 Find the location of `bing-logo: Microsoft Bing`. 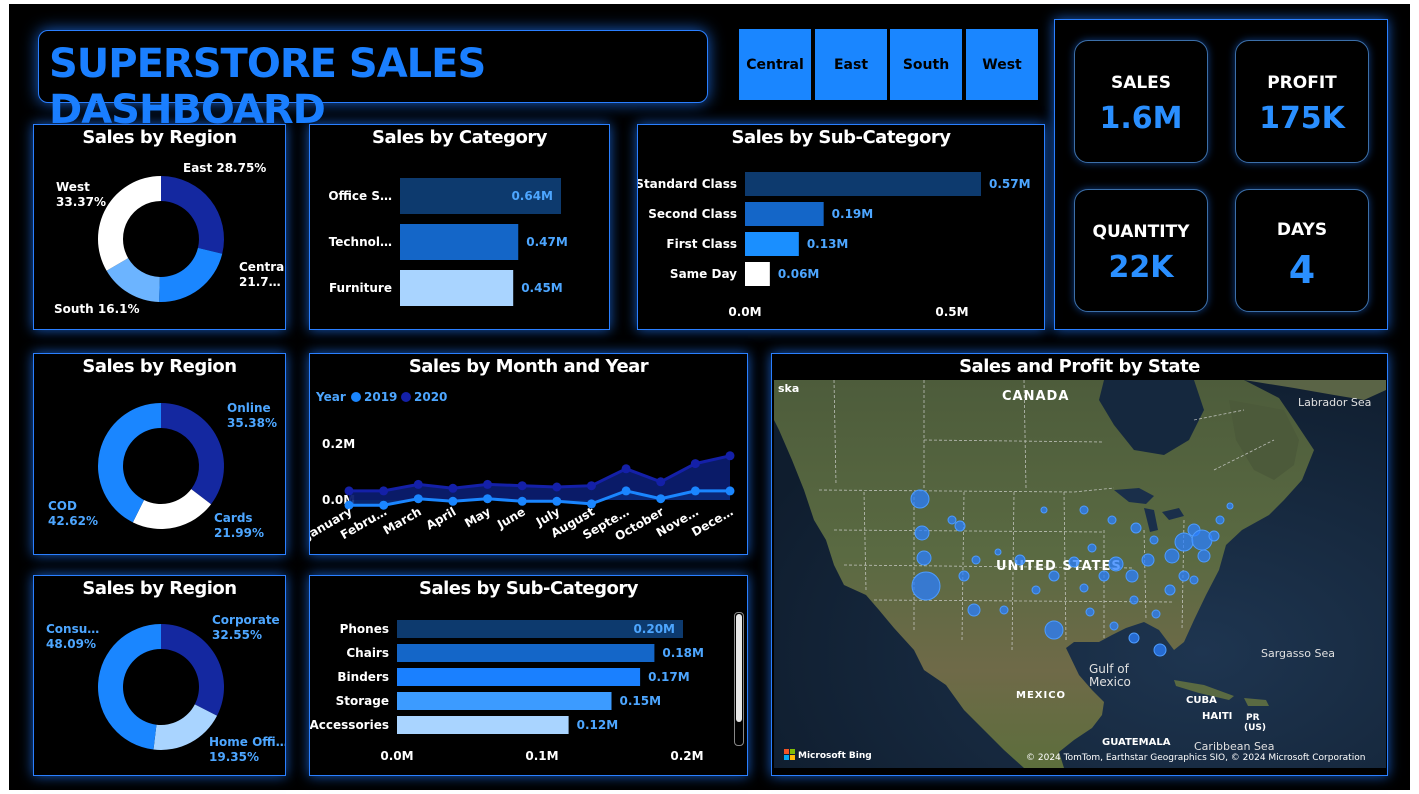

bing-logo: Microsoft Bing is located at coordinates (828, 755).